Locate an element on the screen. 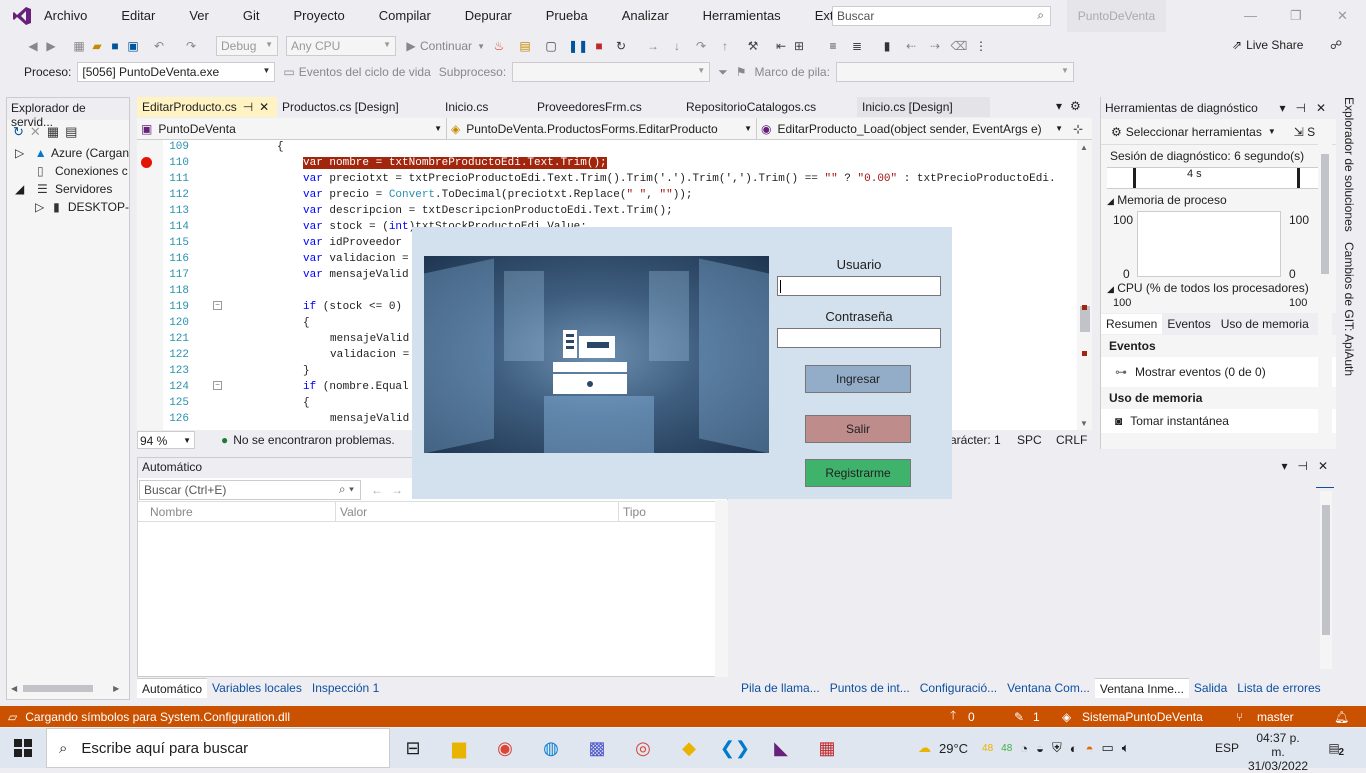  live-share-button: ⇗ Live Share is located at coordinates (1267, 45).